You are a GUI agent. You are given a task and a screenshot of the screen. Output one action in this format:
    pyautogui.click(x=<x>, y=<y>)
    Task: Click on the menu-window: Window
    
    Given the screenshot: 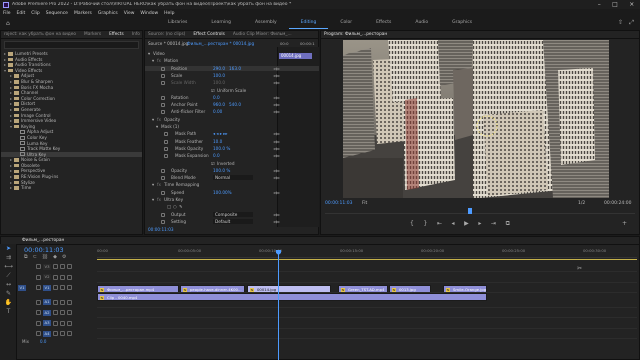 What is the action you would take?
    pyautogui.click(x=149, y=13)
    